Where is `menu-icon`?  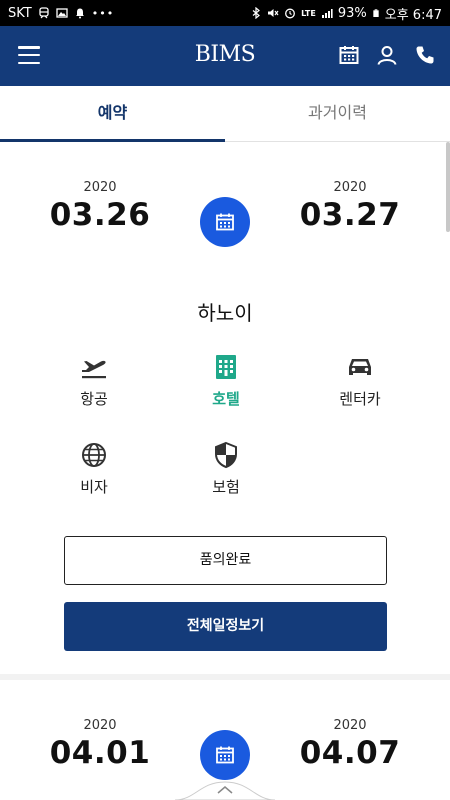 menu-icon is located at coordinates (29, 55).